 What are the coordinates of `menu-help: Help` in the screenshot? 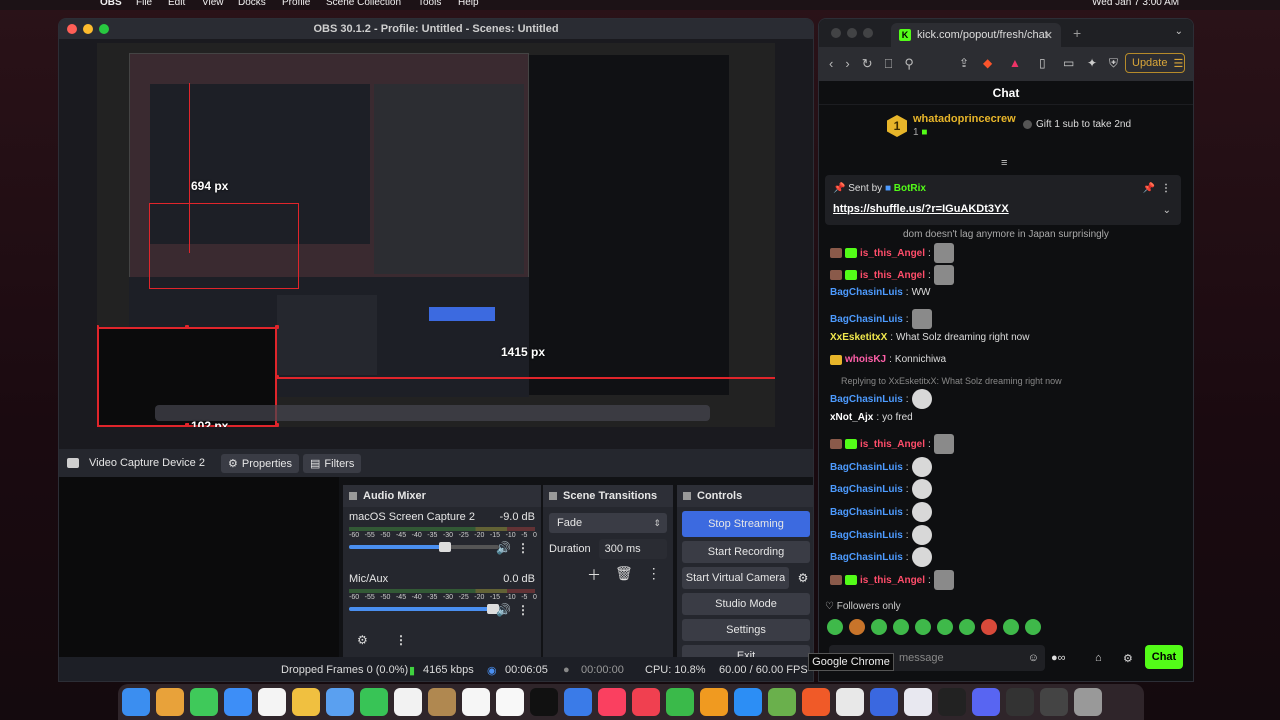 It's located at (468, 4).